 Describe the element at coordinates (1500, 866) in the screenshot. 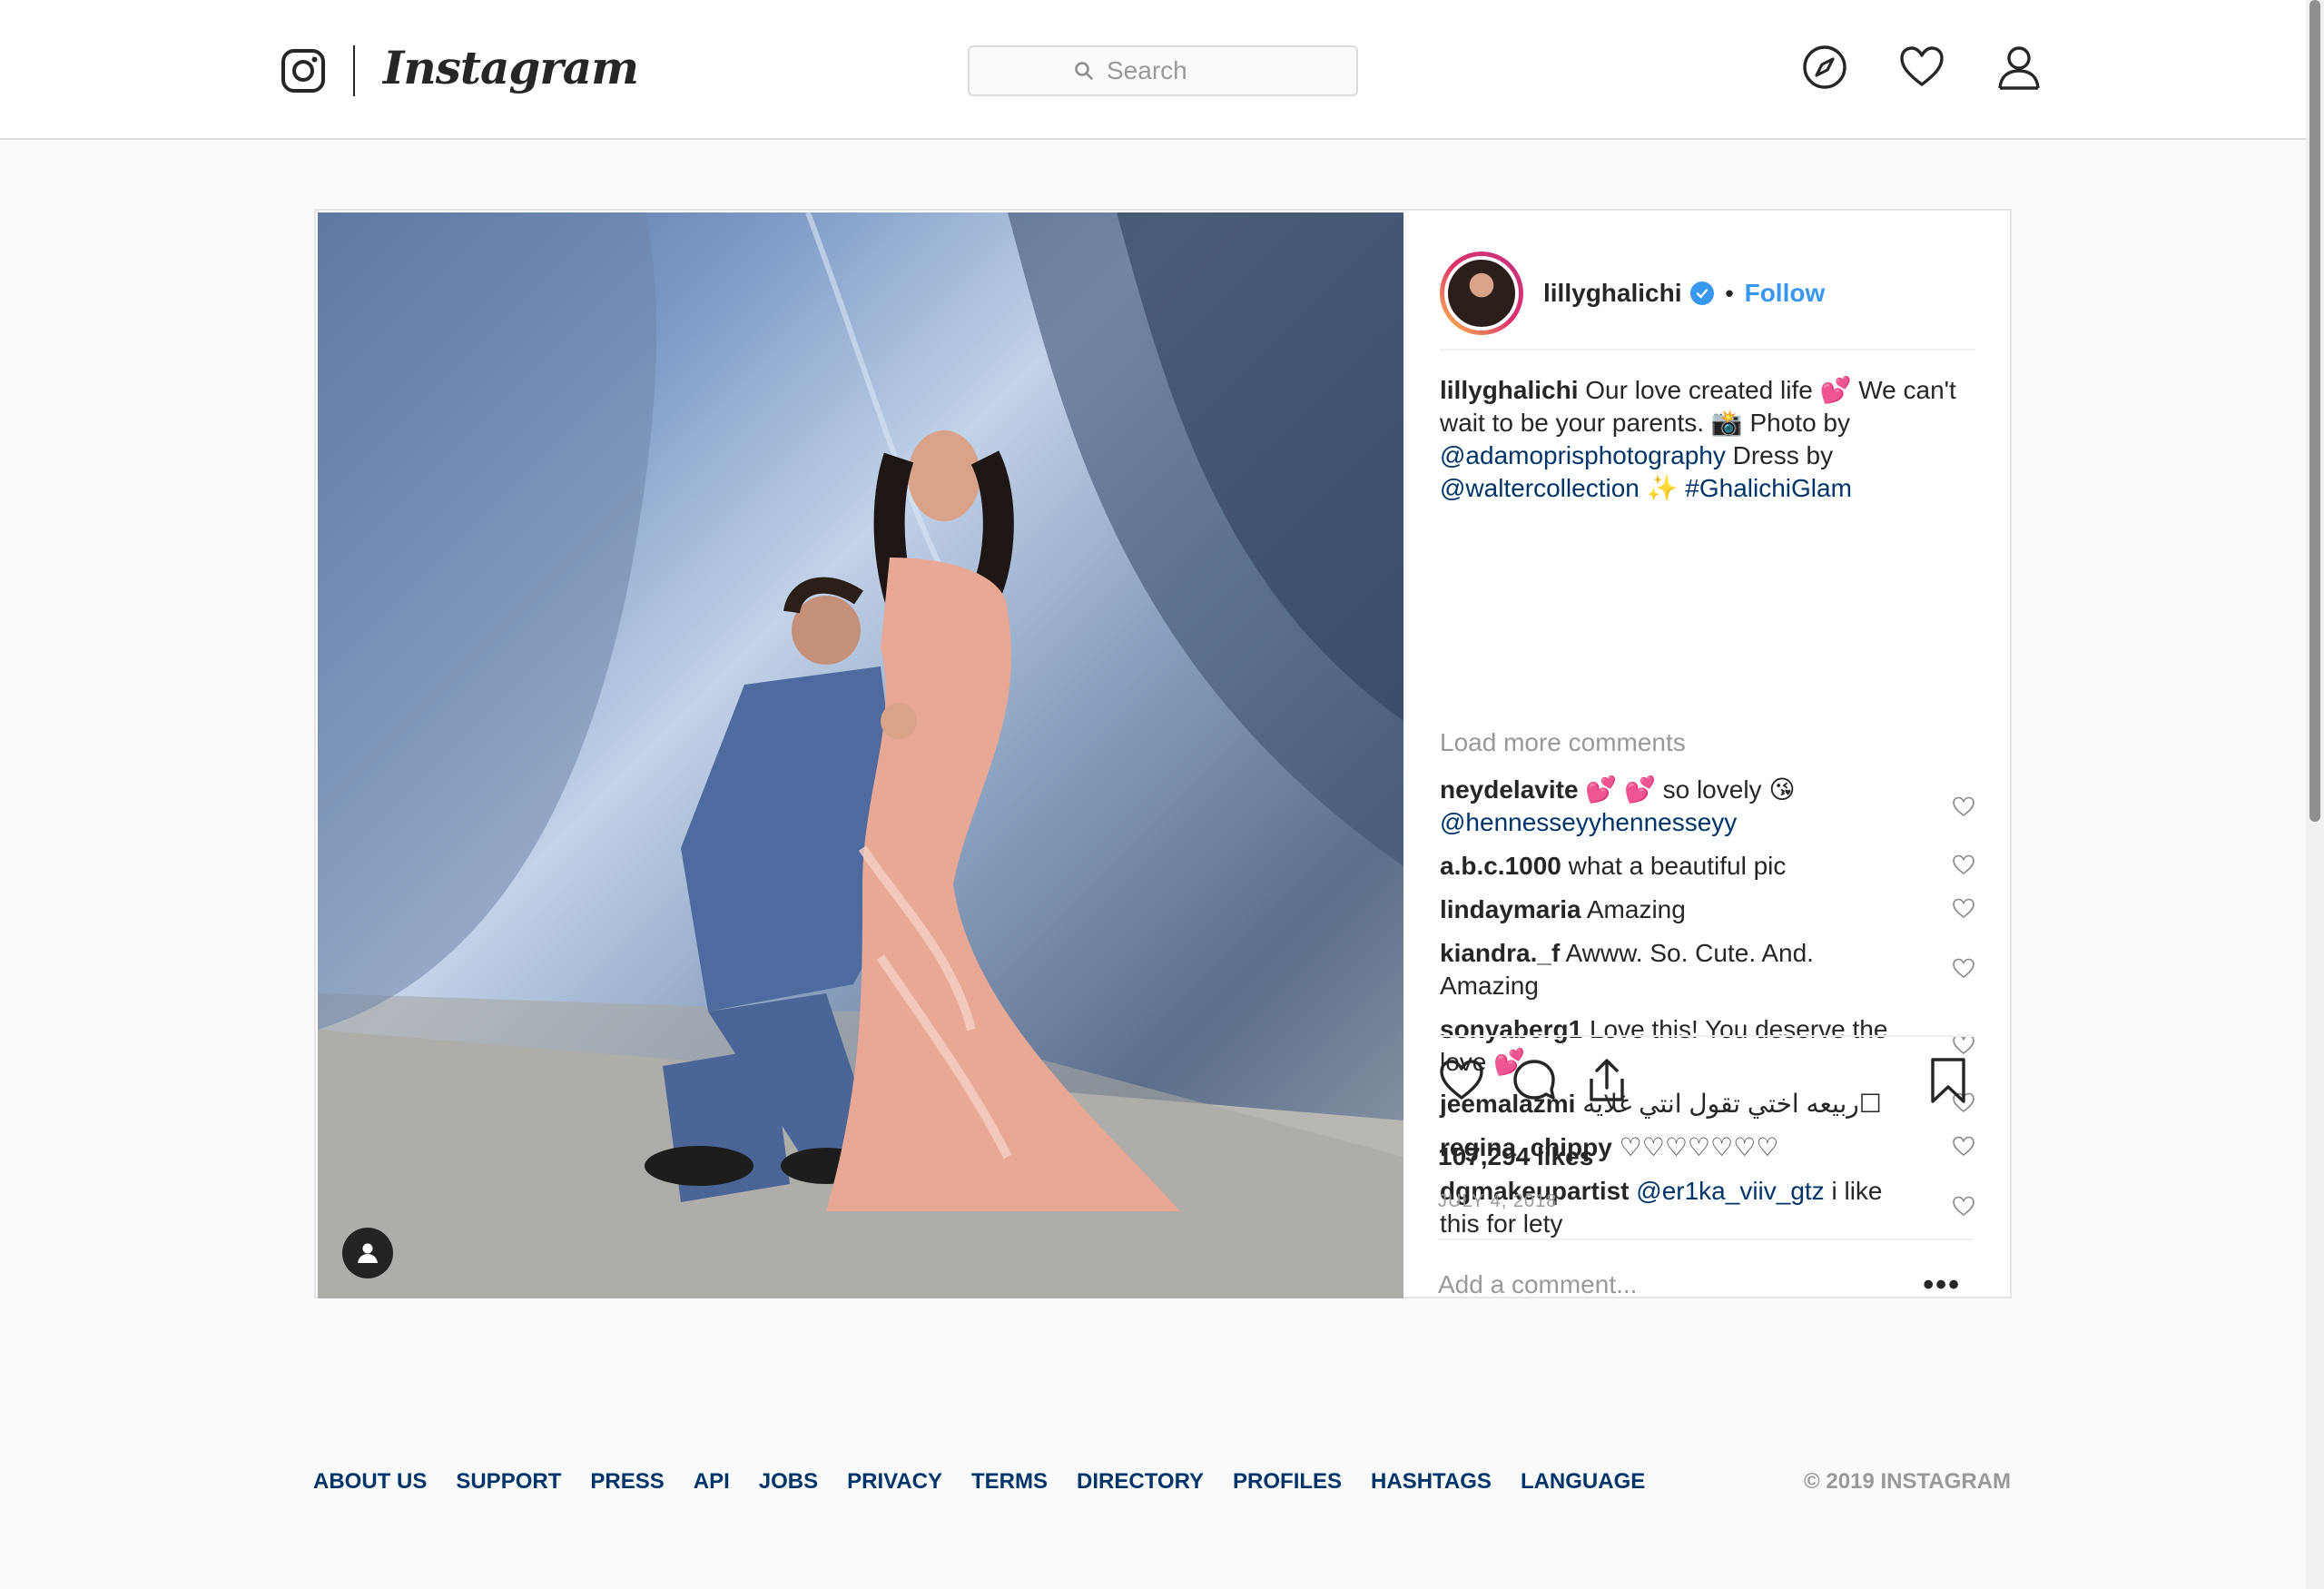

I see `comment-username: a.b.c.1000` at that location.